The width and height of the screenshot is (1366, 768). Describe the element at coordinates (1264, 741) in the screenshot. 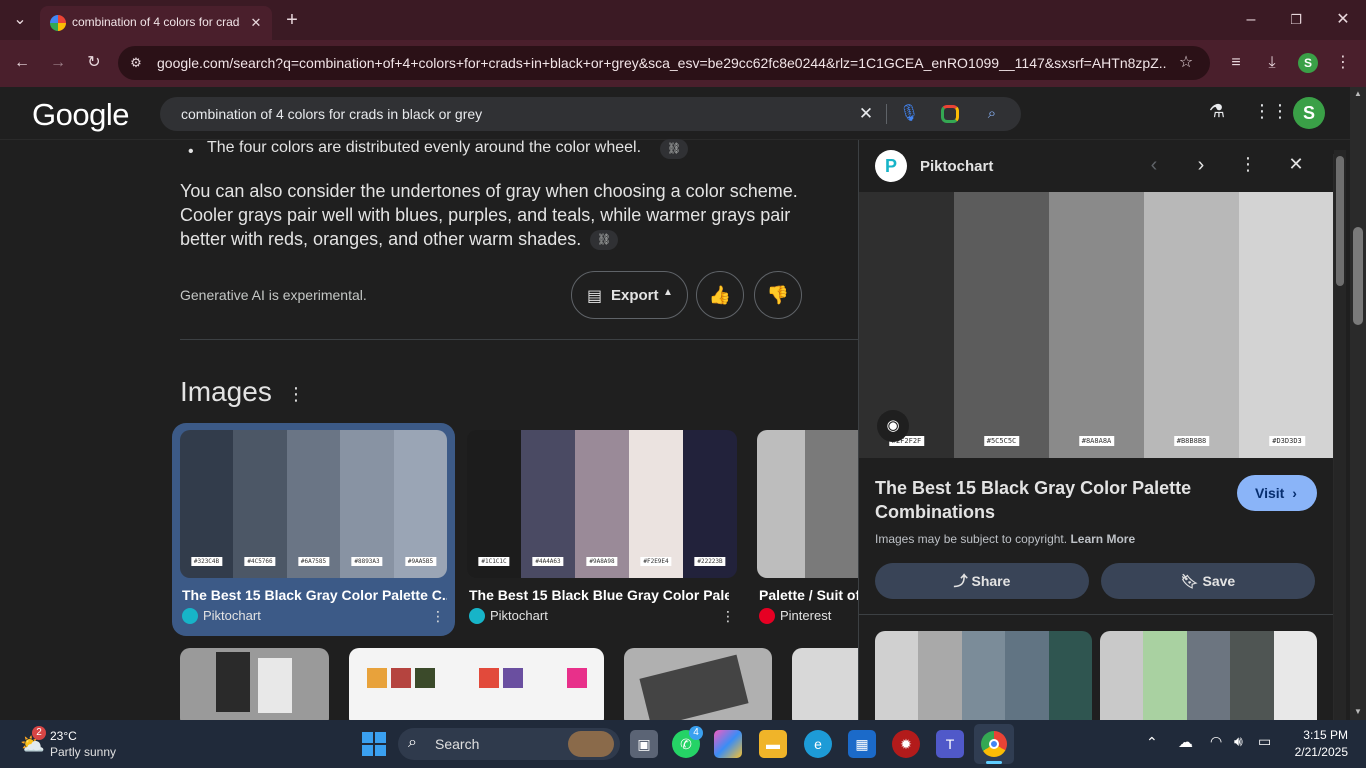

I see `battery-icon: ▭` at that location.